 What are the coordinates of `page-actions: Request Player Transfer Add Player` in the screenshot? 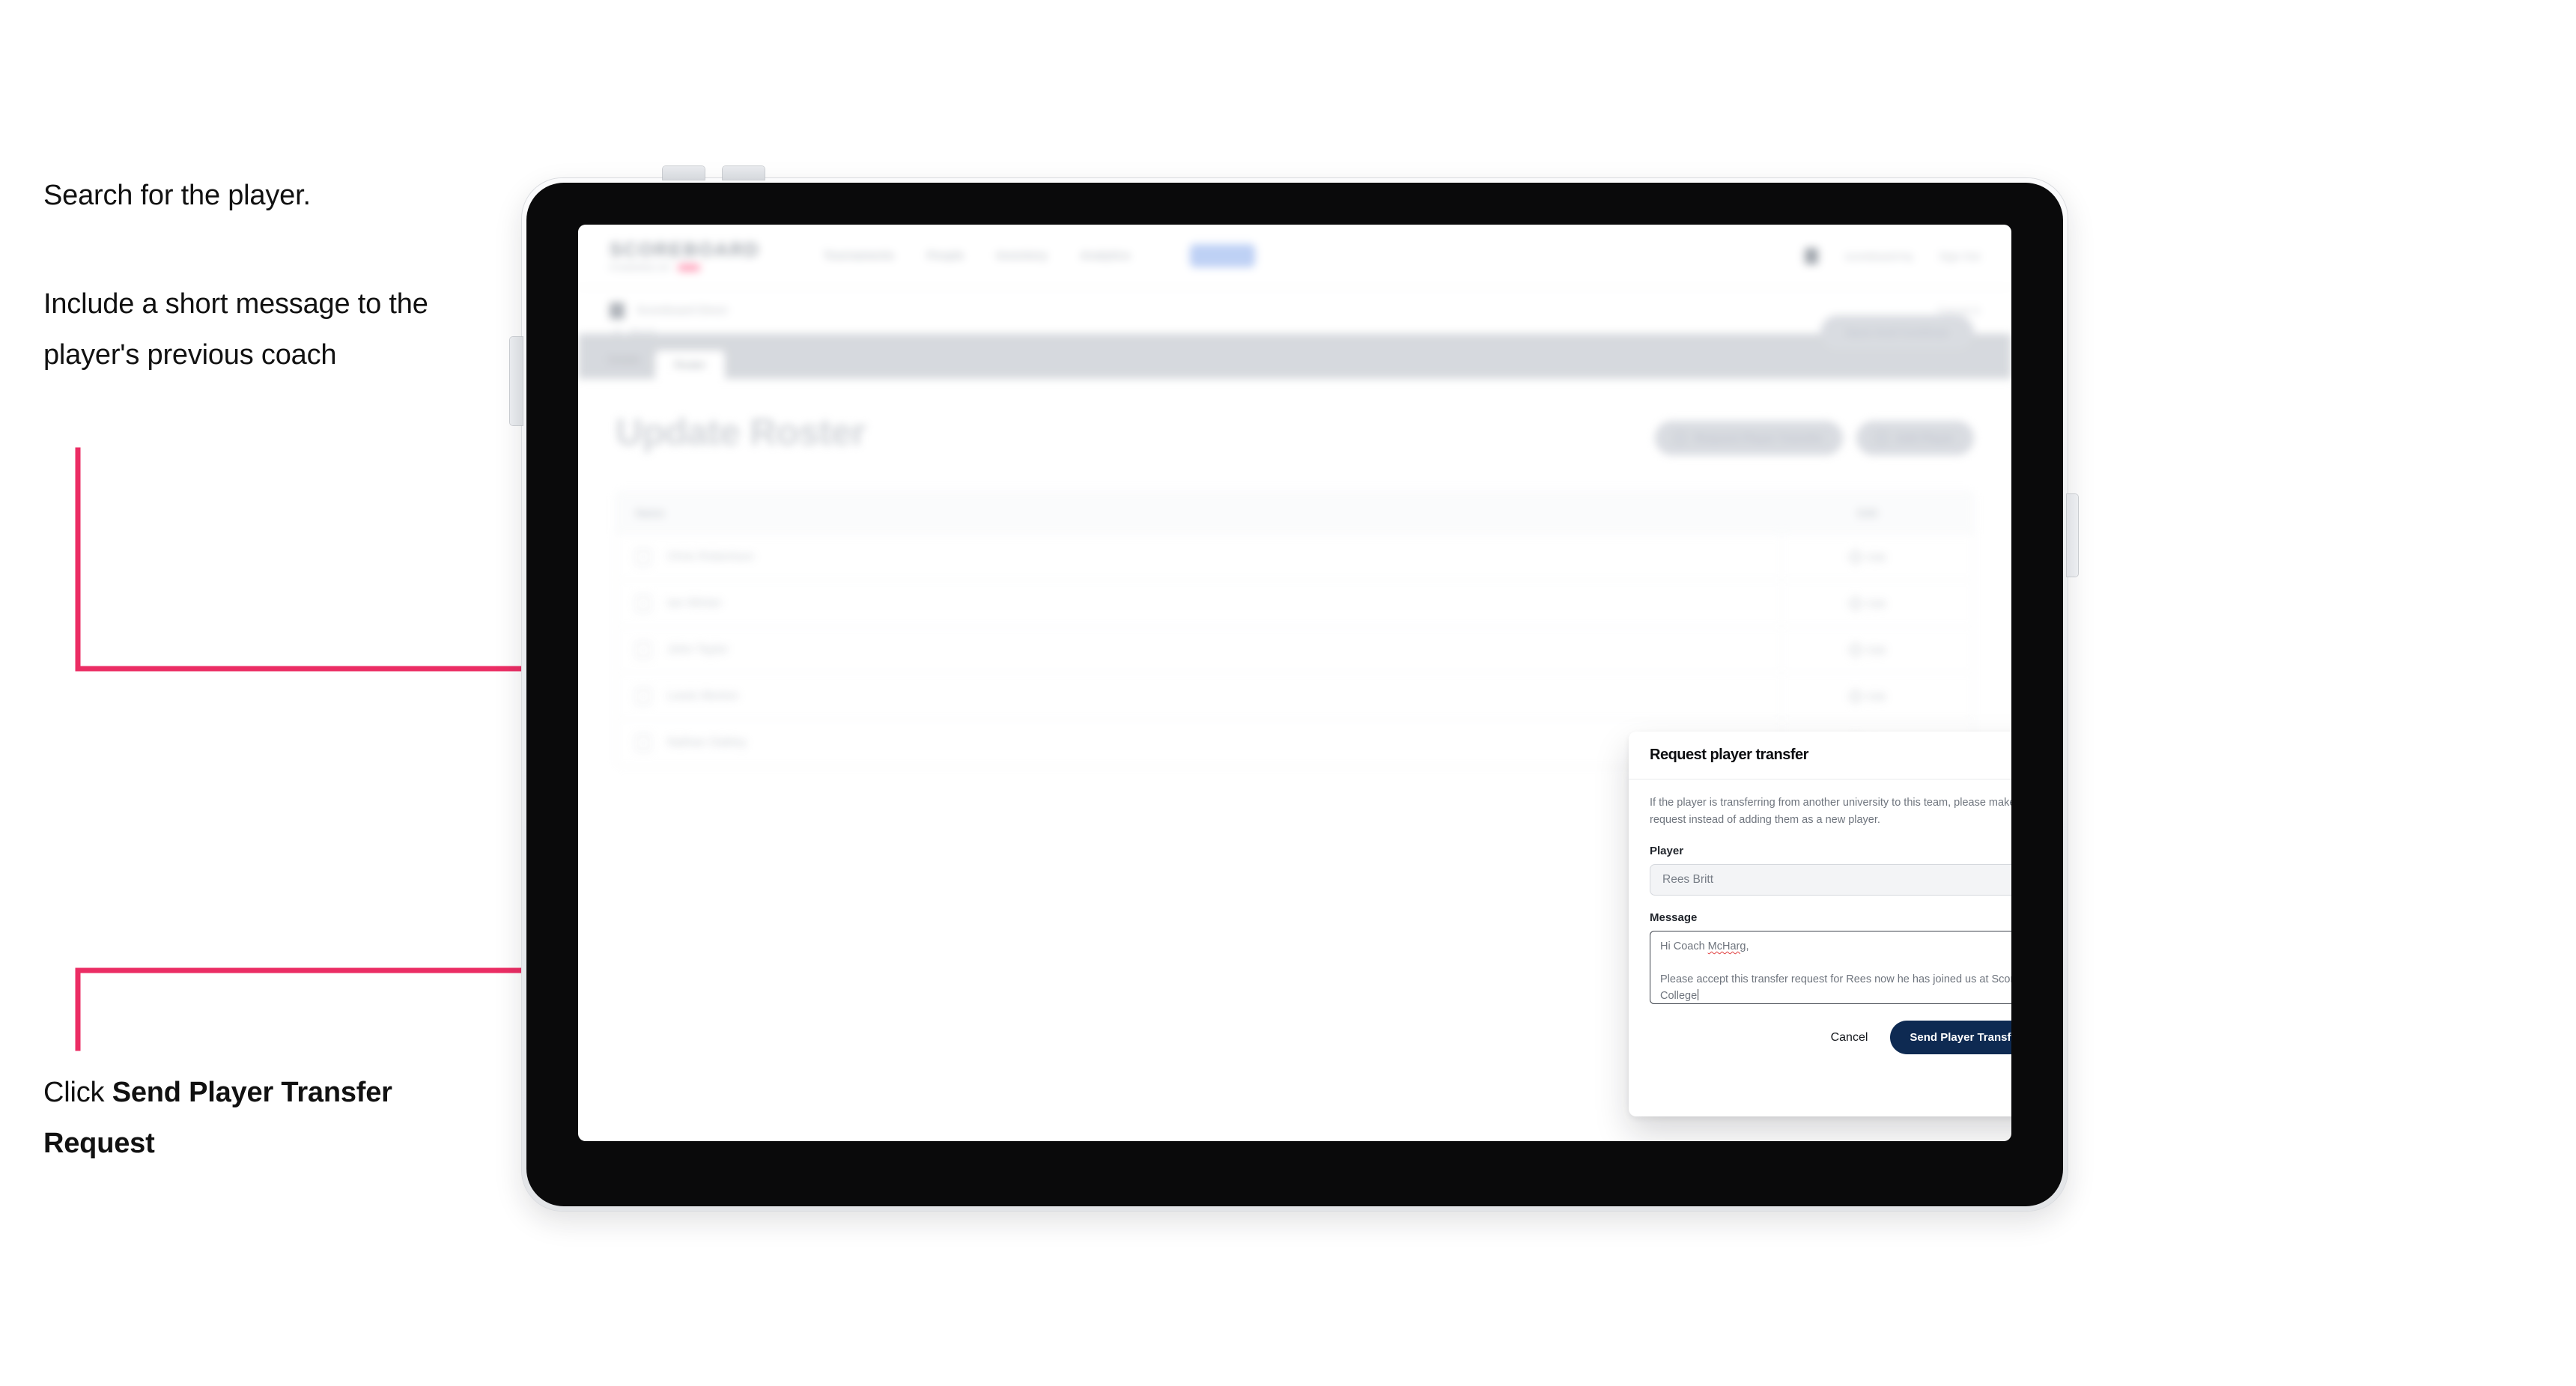 It's located at (1814, 438).